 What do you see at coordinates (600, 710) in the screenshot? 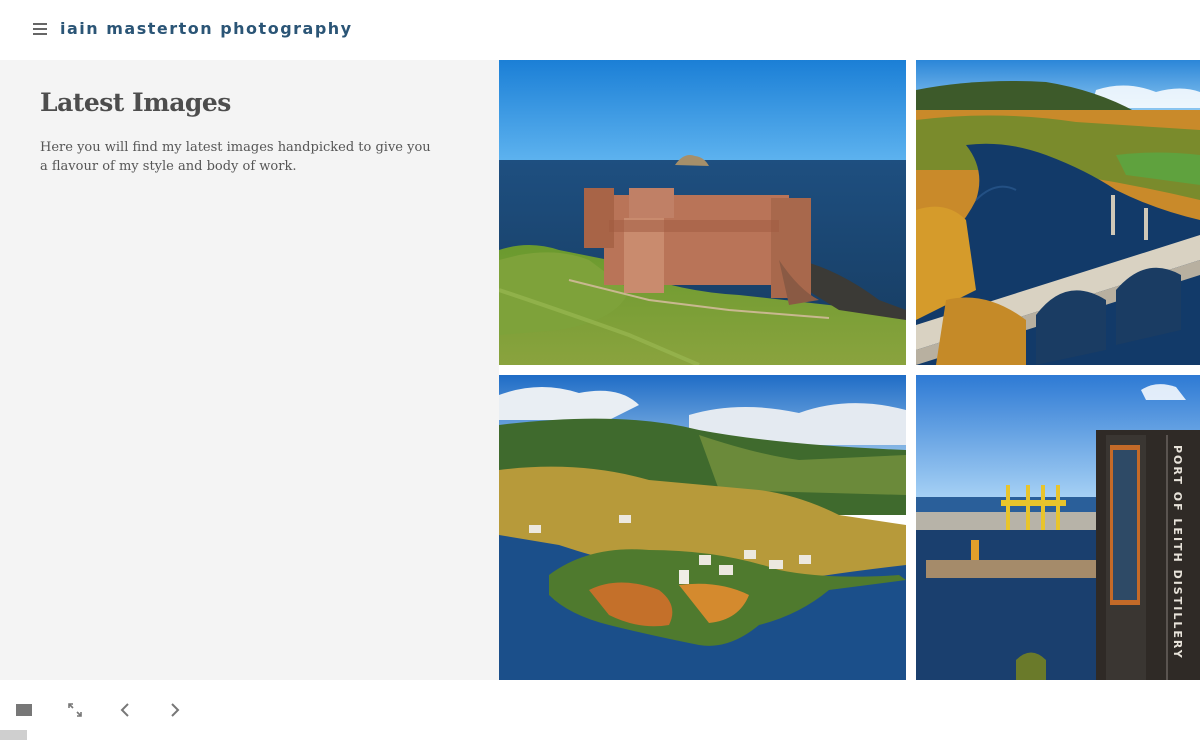
I see `slideshow-controls` at bounding box center [600, 710].